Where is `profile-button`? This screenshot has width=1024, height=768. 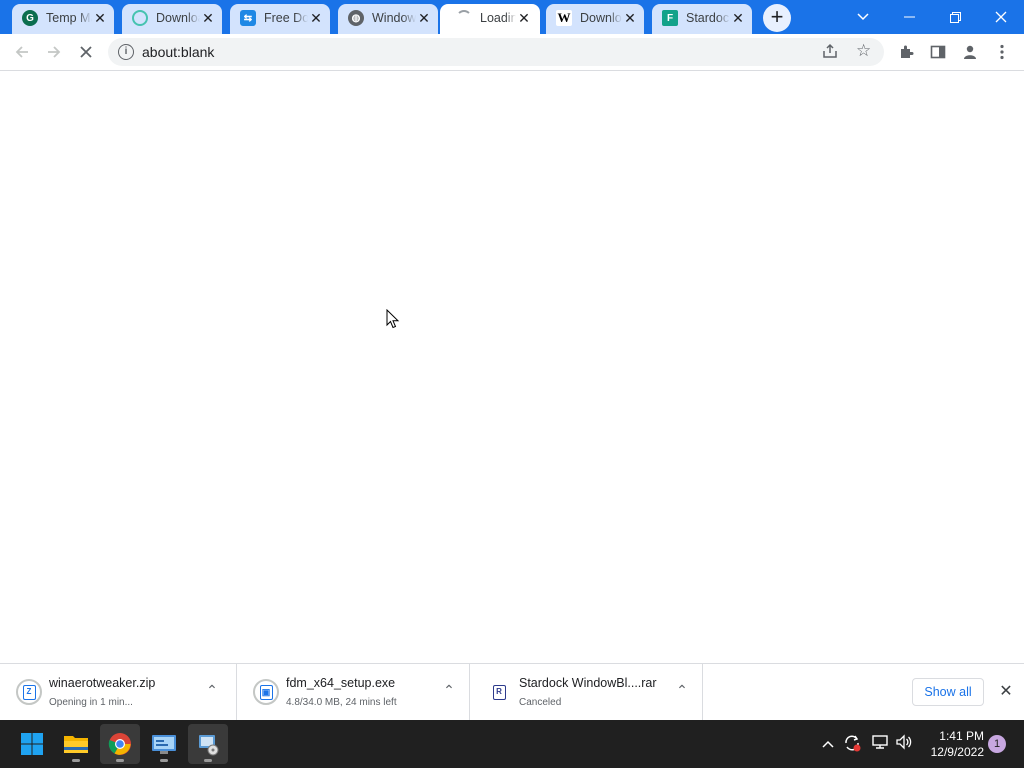 profile-button is located at coordinates (970, 52).